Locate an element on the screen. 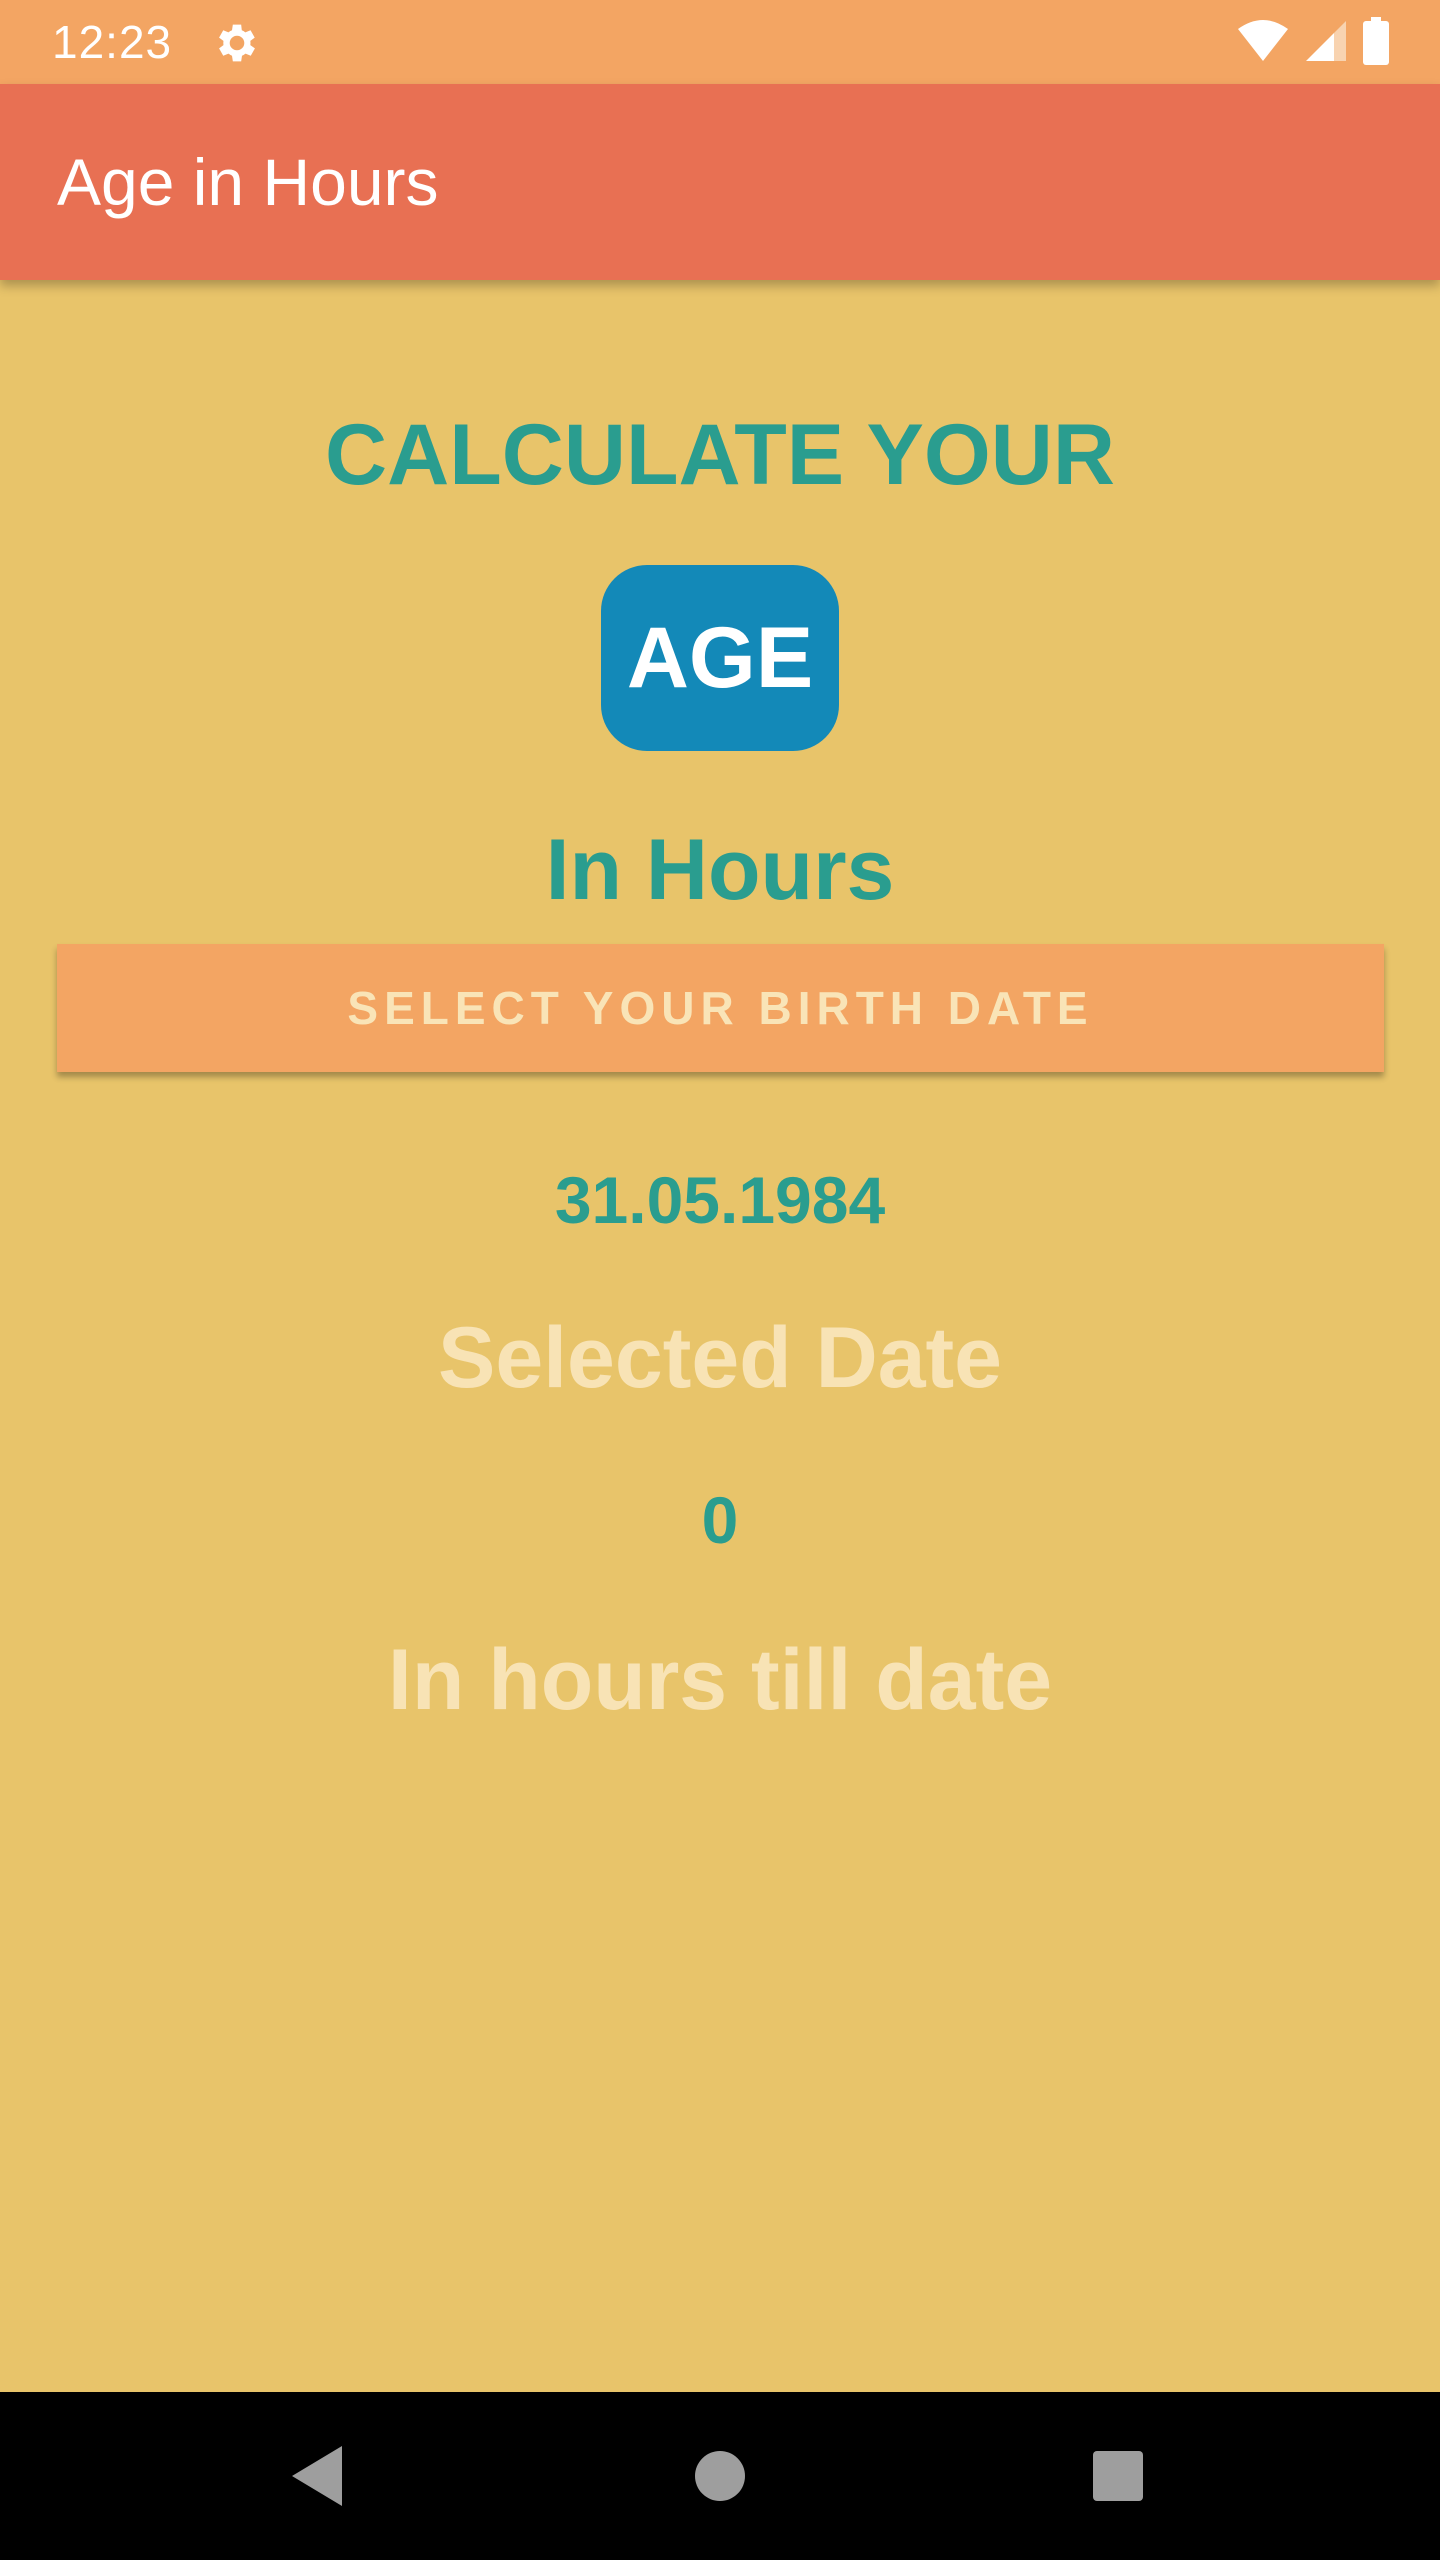 The height and width of the screenshot is (2560, 1440). wifi-icon is located at coordinates (1263, 43).